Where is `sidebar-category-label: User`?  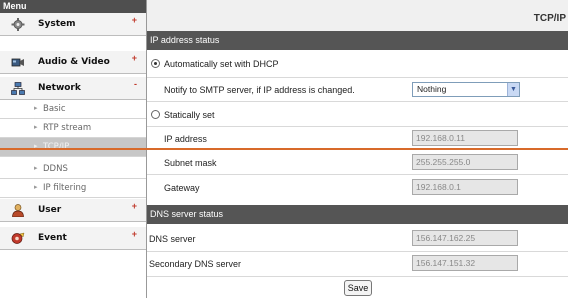 sidebar-category-label: User is located at coordinates (50, 210).